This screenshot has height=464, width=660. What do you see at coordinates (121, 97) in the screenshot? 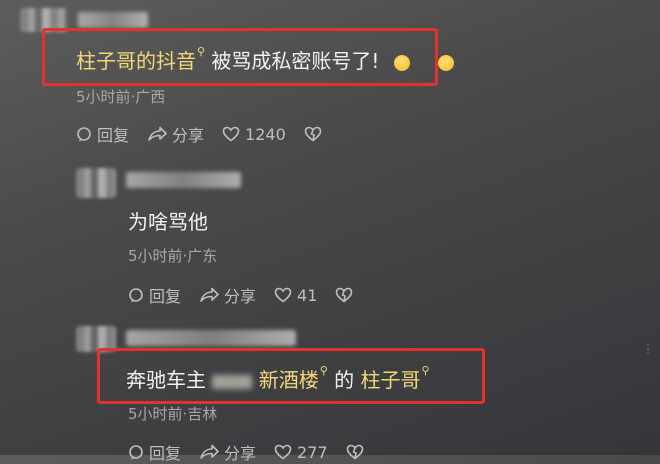
I see `comment-meta: 5小时前·广西` at bounding box center [121, 97].